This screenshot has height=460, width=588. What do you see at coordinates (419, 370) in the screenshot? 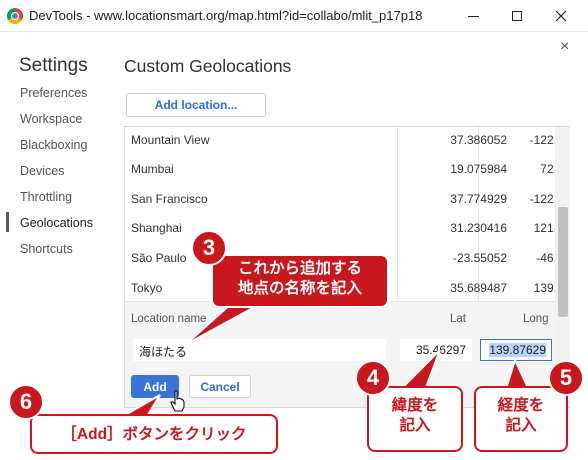
I see `pointer-step4` at bounding box center [419, 370].